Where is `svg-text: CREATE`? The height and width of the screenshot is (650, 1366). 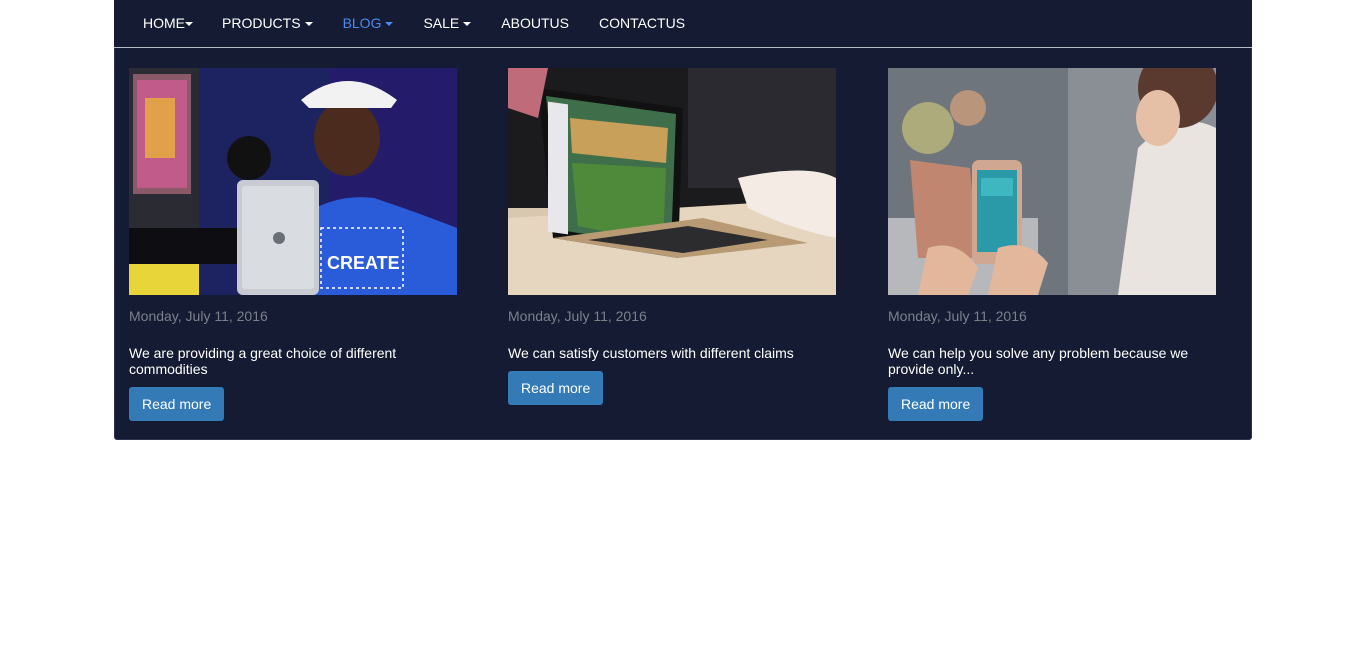
svg-text: CREATE is located at coordinates (363, 263).